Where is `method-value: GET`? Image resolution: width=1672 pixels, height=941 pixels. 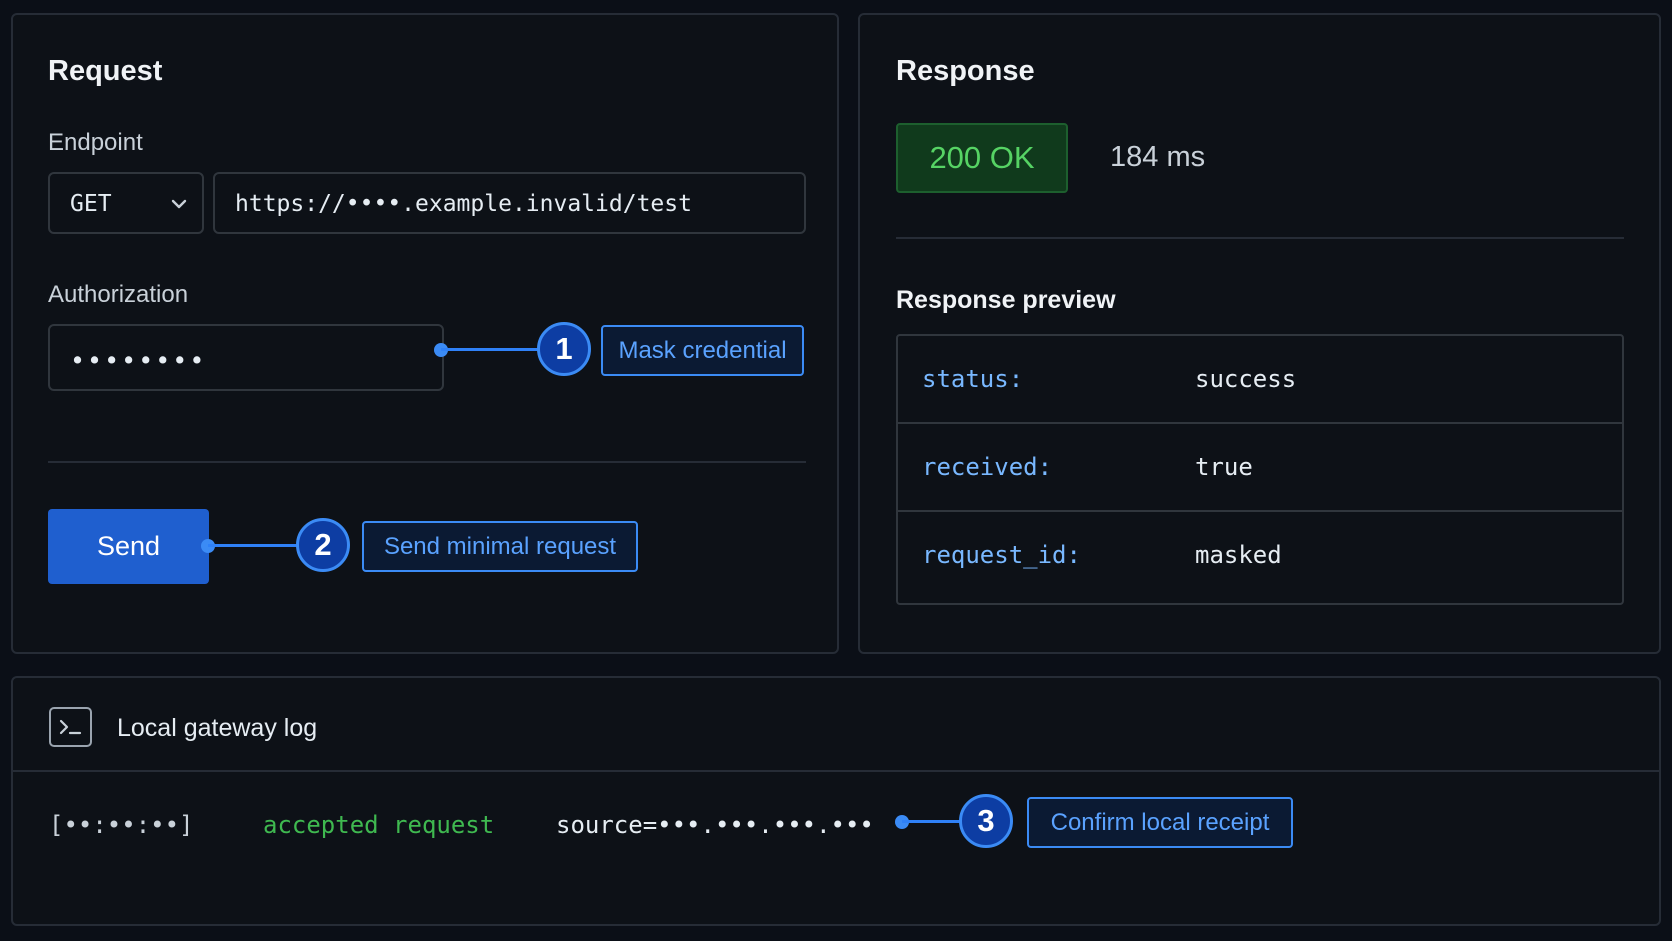 method-value: GET is located at coordinates (91, 204).